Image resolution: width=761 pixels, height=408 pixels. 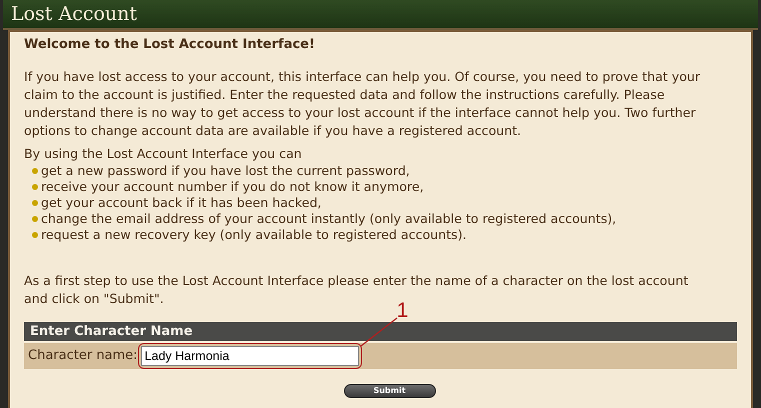 I want to click on list-intro: By using the Lost Account Interface you can, so click(x=163, y=154).